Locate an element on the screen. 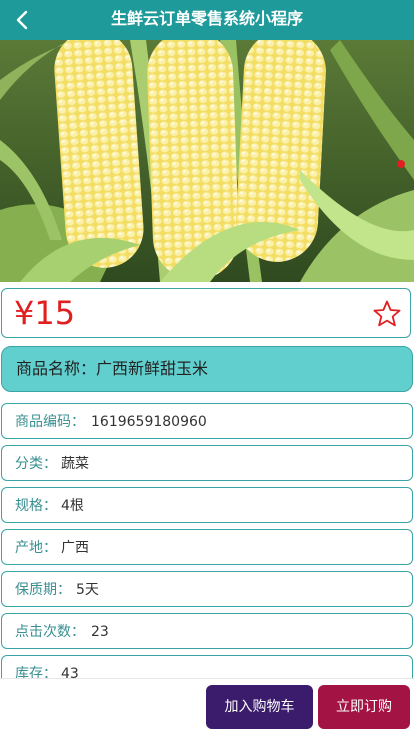 This screenshot has width=414, height=736. carousel-indicator-dot is located at coordinates (401, 164).